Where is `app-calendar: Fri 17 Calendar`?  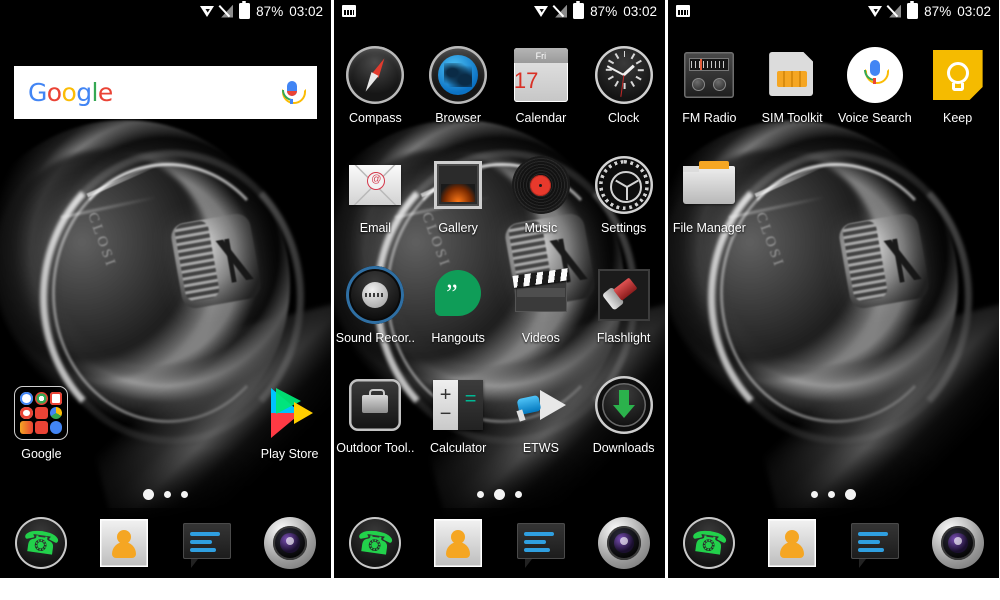
app-calendar: Fri 17 Calendar is located at coordinates (541, 91).